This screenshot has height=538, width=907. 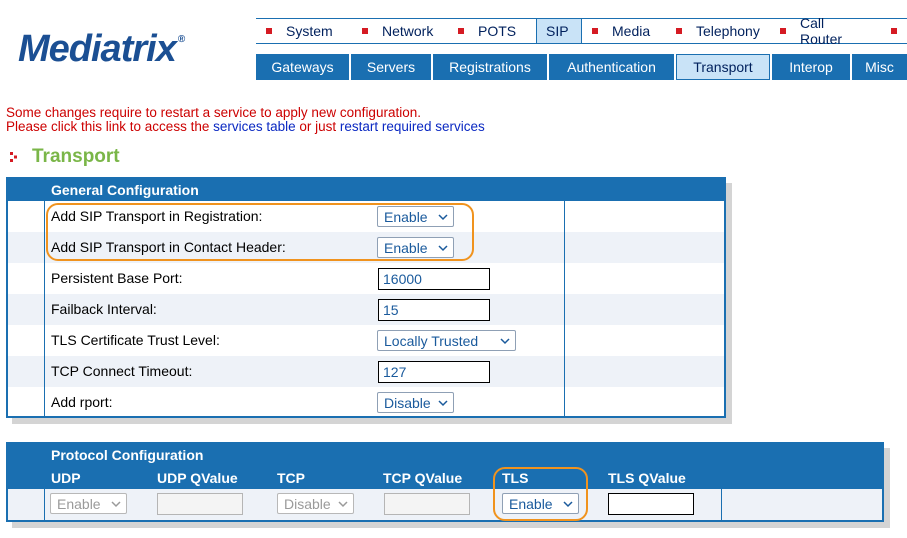 What do you see at coordinates (309, 31) in the screenshot?
I see `nav-label: System` at bounding box center [309, 31].